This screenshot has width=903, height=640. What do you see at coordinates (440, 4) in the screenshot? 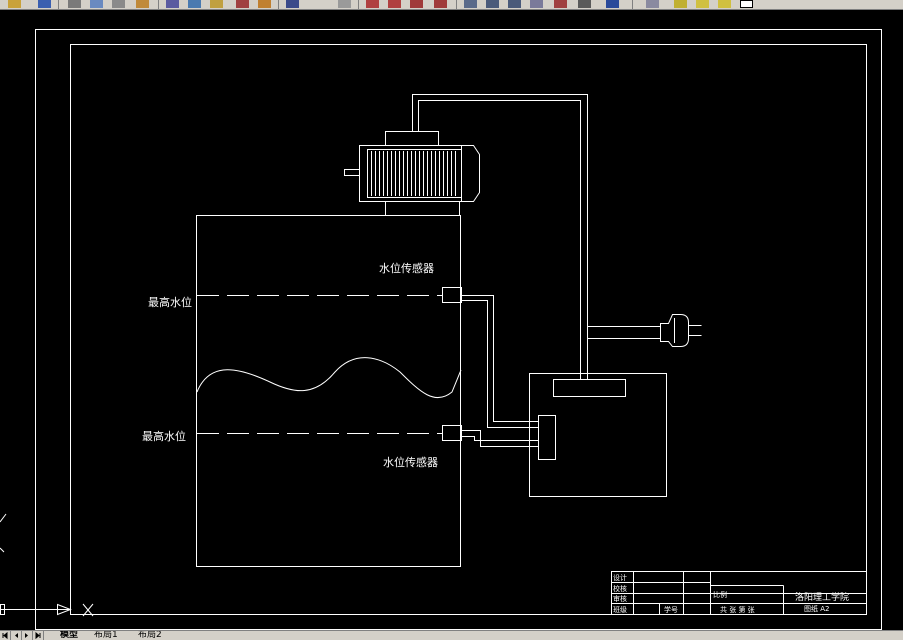
I see `toolbar-zoom-previous-icon` at bounding box center [440, 4].